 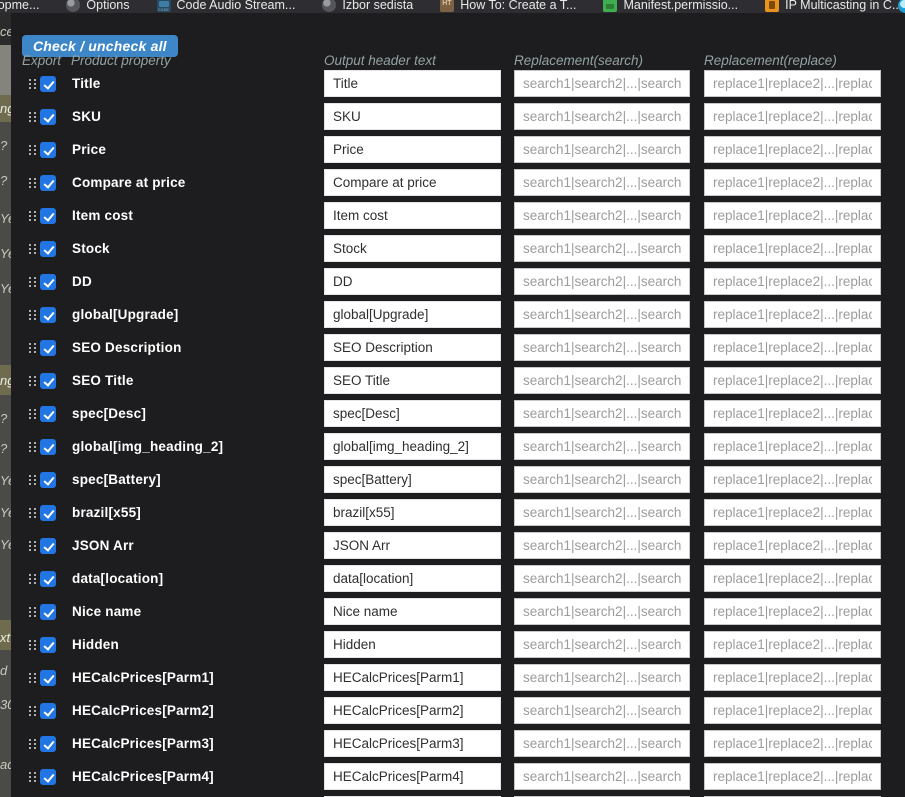 I want to click on bookmark-item: Izbor sedista, so click(x=367, y=6).